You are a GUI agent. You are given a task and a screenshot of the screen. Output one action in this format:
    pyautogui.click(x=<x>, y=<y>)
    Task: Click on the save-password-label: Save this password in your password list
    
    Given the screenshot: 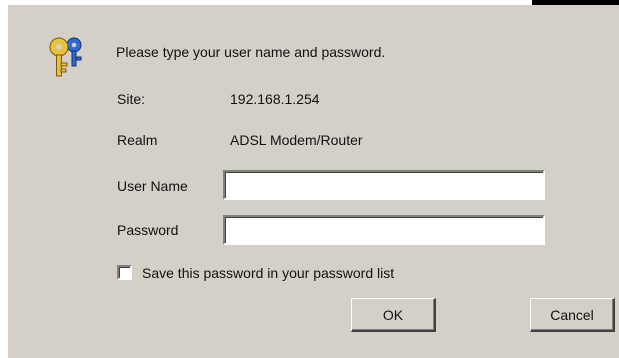 What is the action you would take?
    pyautogui.click(x=268, y=273)
    